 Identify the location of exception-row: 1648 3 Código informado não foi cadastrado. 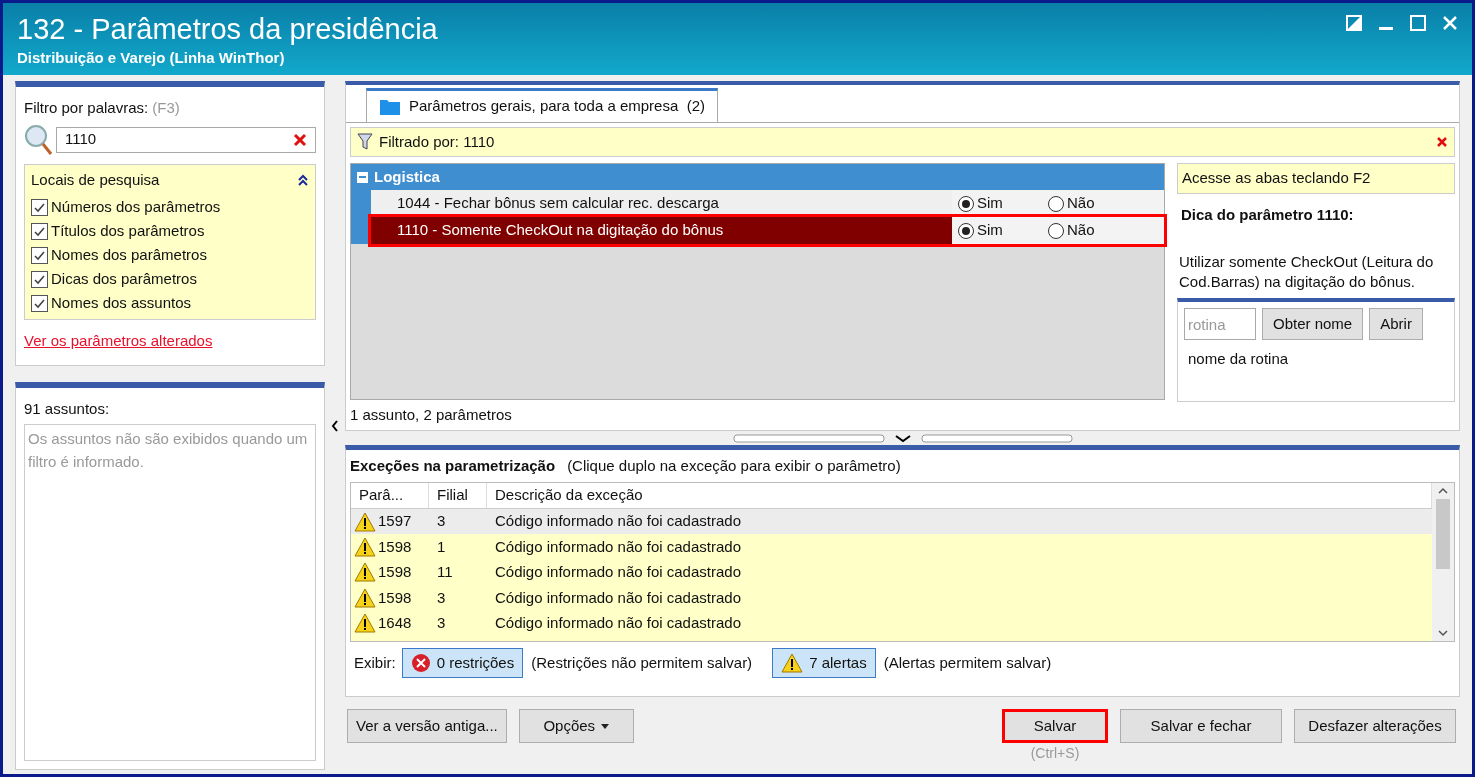
(891, 623).